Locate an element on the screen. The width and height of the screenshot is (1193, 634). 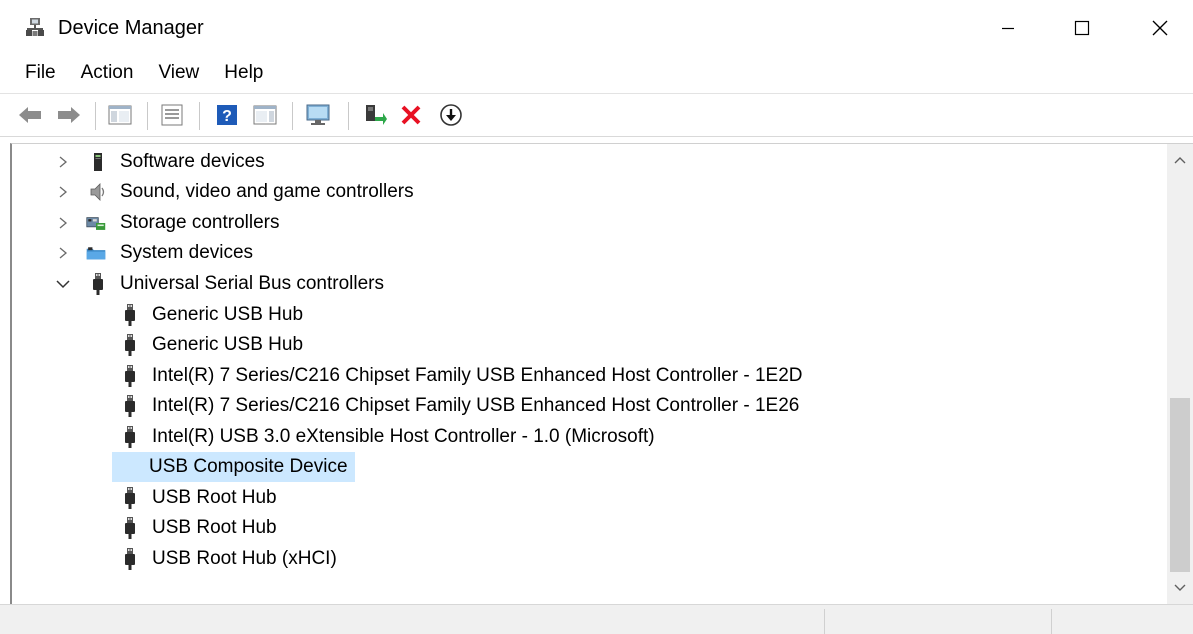
status-bar is located at coordinates (596, 619).